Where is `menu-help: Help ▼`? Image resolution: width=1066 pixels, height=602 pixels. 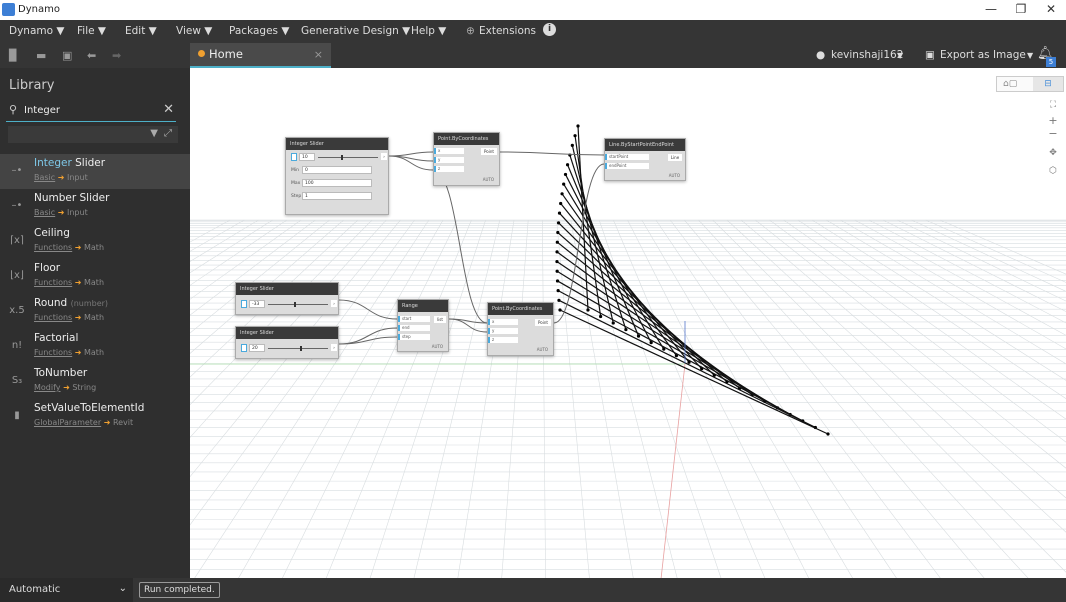 menu-help: Help ▼ is located at coordinates (428, 31).